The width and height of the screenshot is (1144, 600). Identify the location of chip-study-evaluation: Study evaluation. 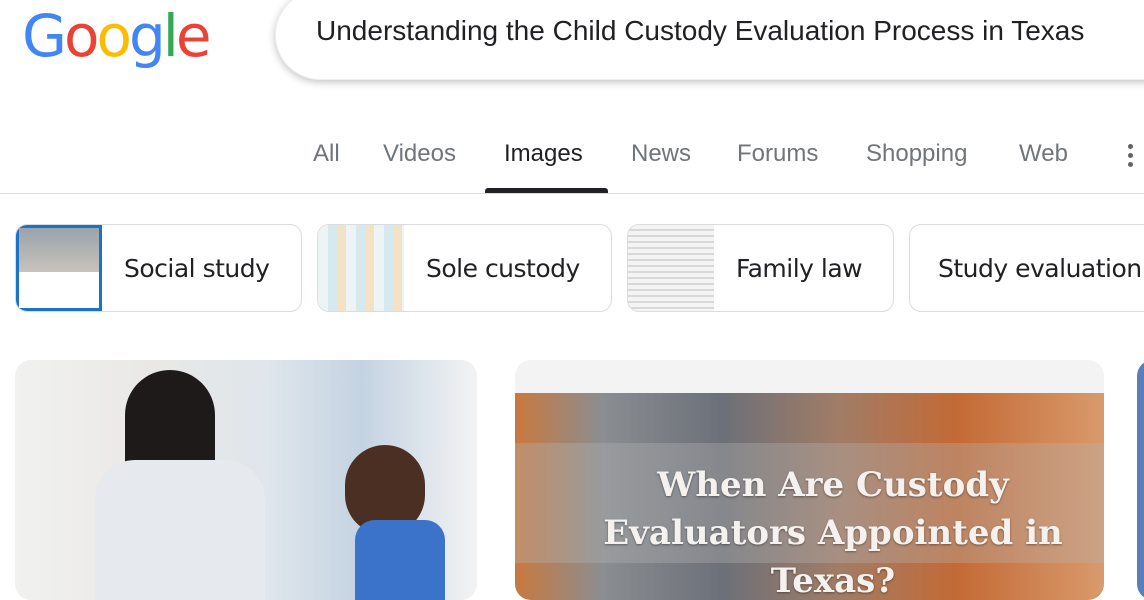
(1026, 268).